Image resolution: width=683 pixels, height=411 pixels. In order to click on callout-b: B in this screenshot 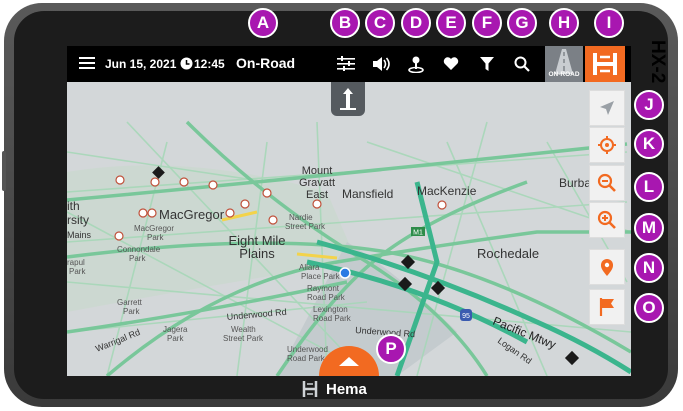, I will do `click(345, 23)`.